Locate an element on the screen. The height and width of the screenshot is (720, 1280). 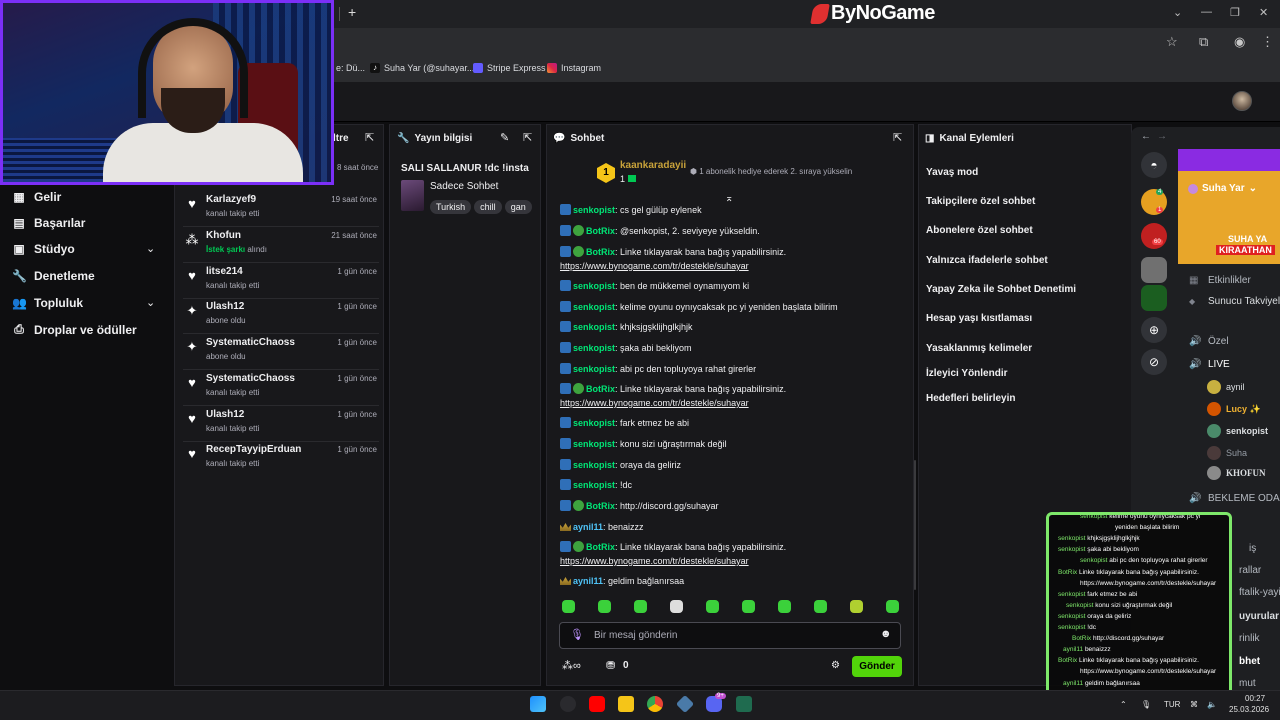
bookmark-item: Instagram is located at coordinates (574, 68).